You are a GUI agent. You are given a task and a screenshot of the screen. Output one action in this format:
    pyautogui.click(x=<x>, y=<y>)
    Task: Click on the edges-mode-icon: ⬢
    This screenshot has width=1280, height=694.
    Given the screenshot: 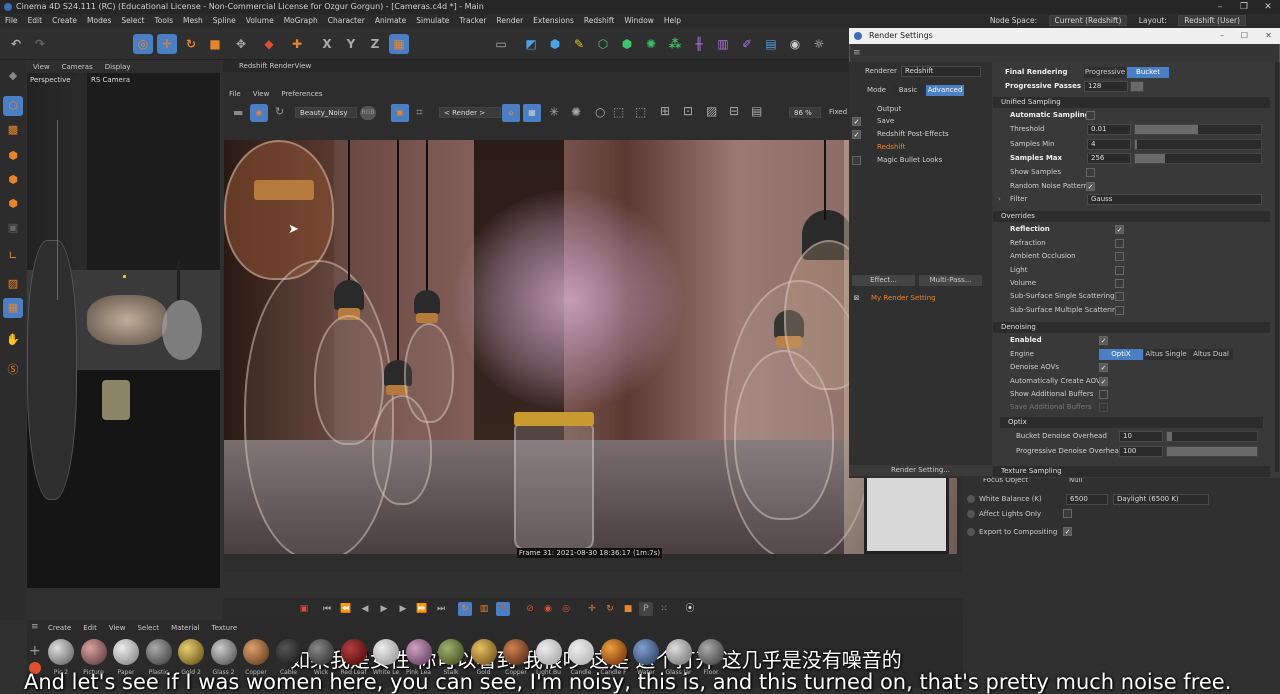 What is the action you would take?
    pyautogui.click(x=13, y=180)
    